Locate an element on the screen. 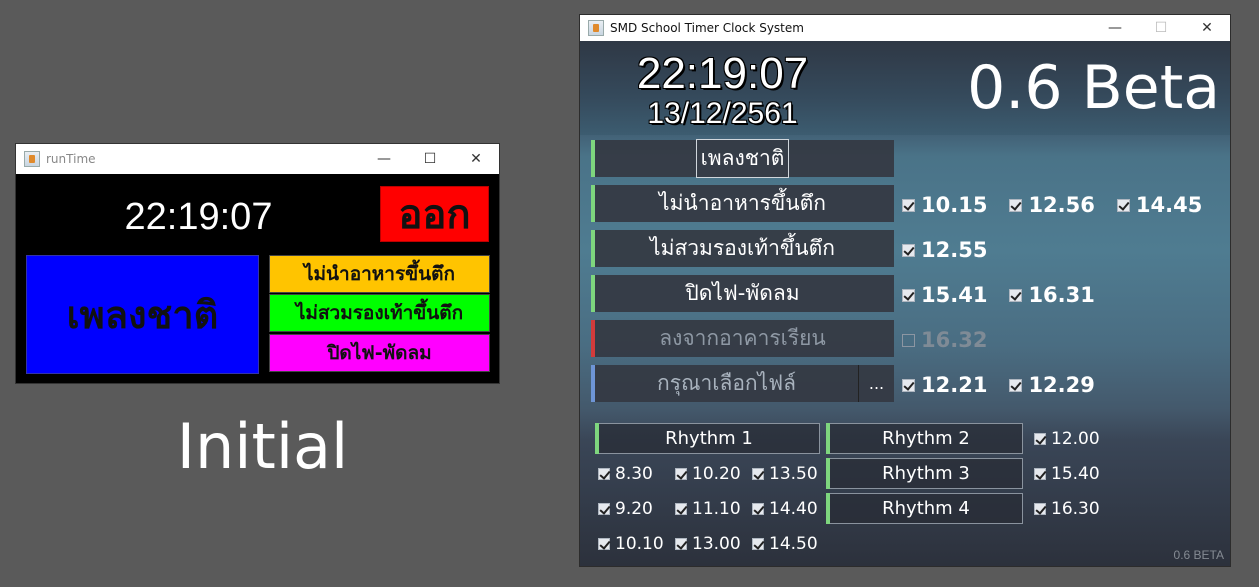 The width and height of the screenshot is (1259, 587). time-label: 16.30 is located at coordinates (1075, 509).